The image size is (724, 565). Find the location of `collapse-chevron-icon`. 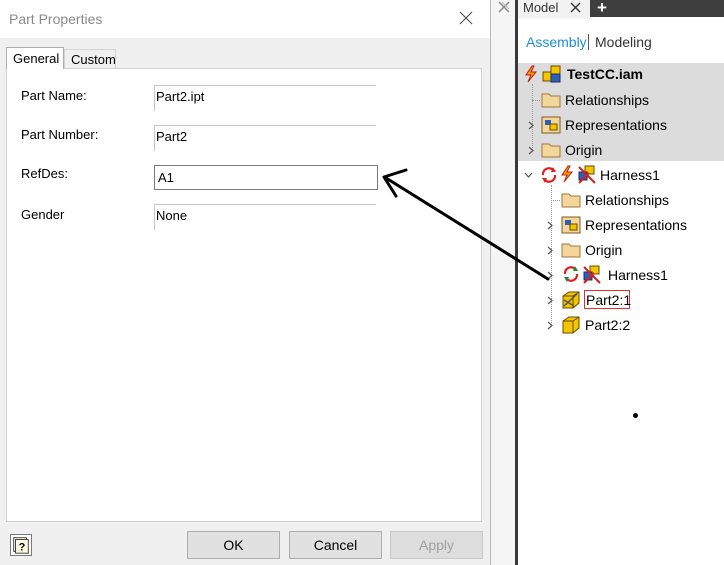

collapse-chevron-icon is located at coordinates (528, 175).